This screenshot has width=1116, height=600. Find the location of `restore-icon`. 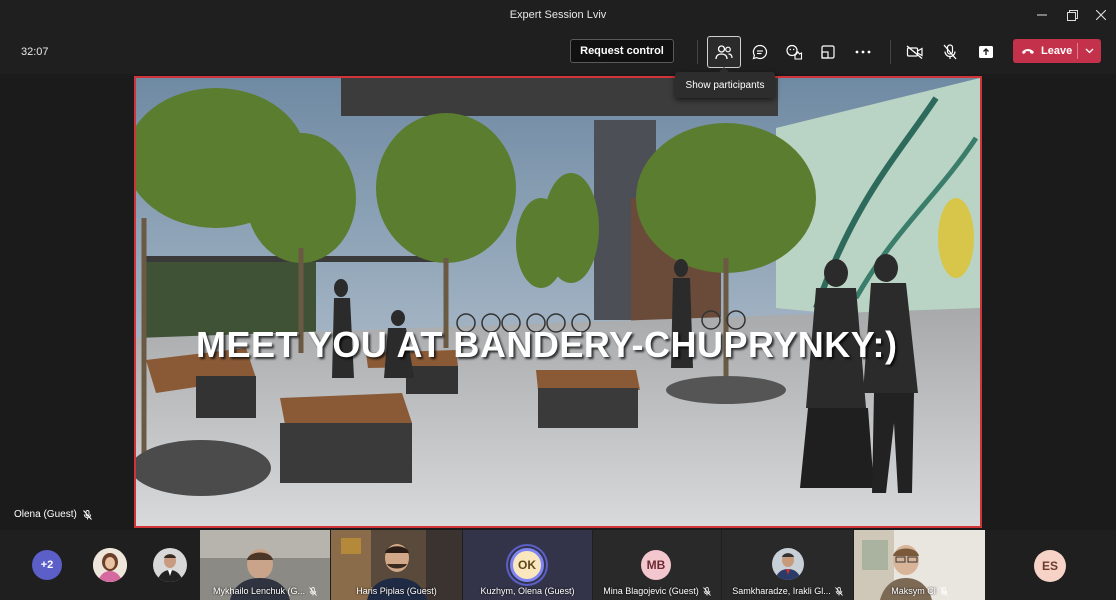

restore-icon is located at coordinates (1072, 15).